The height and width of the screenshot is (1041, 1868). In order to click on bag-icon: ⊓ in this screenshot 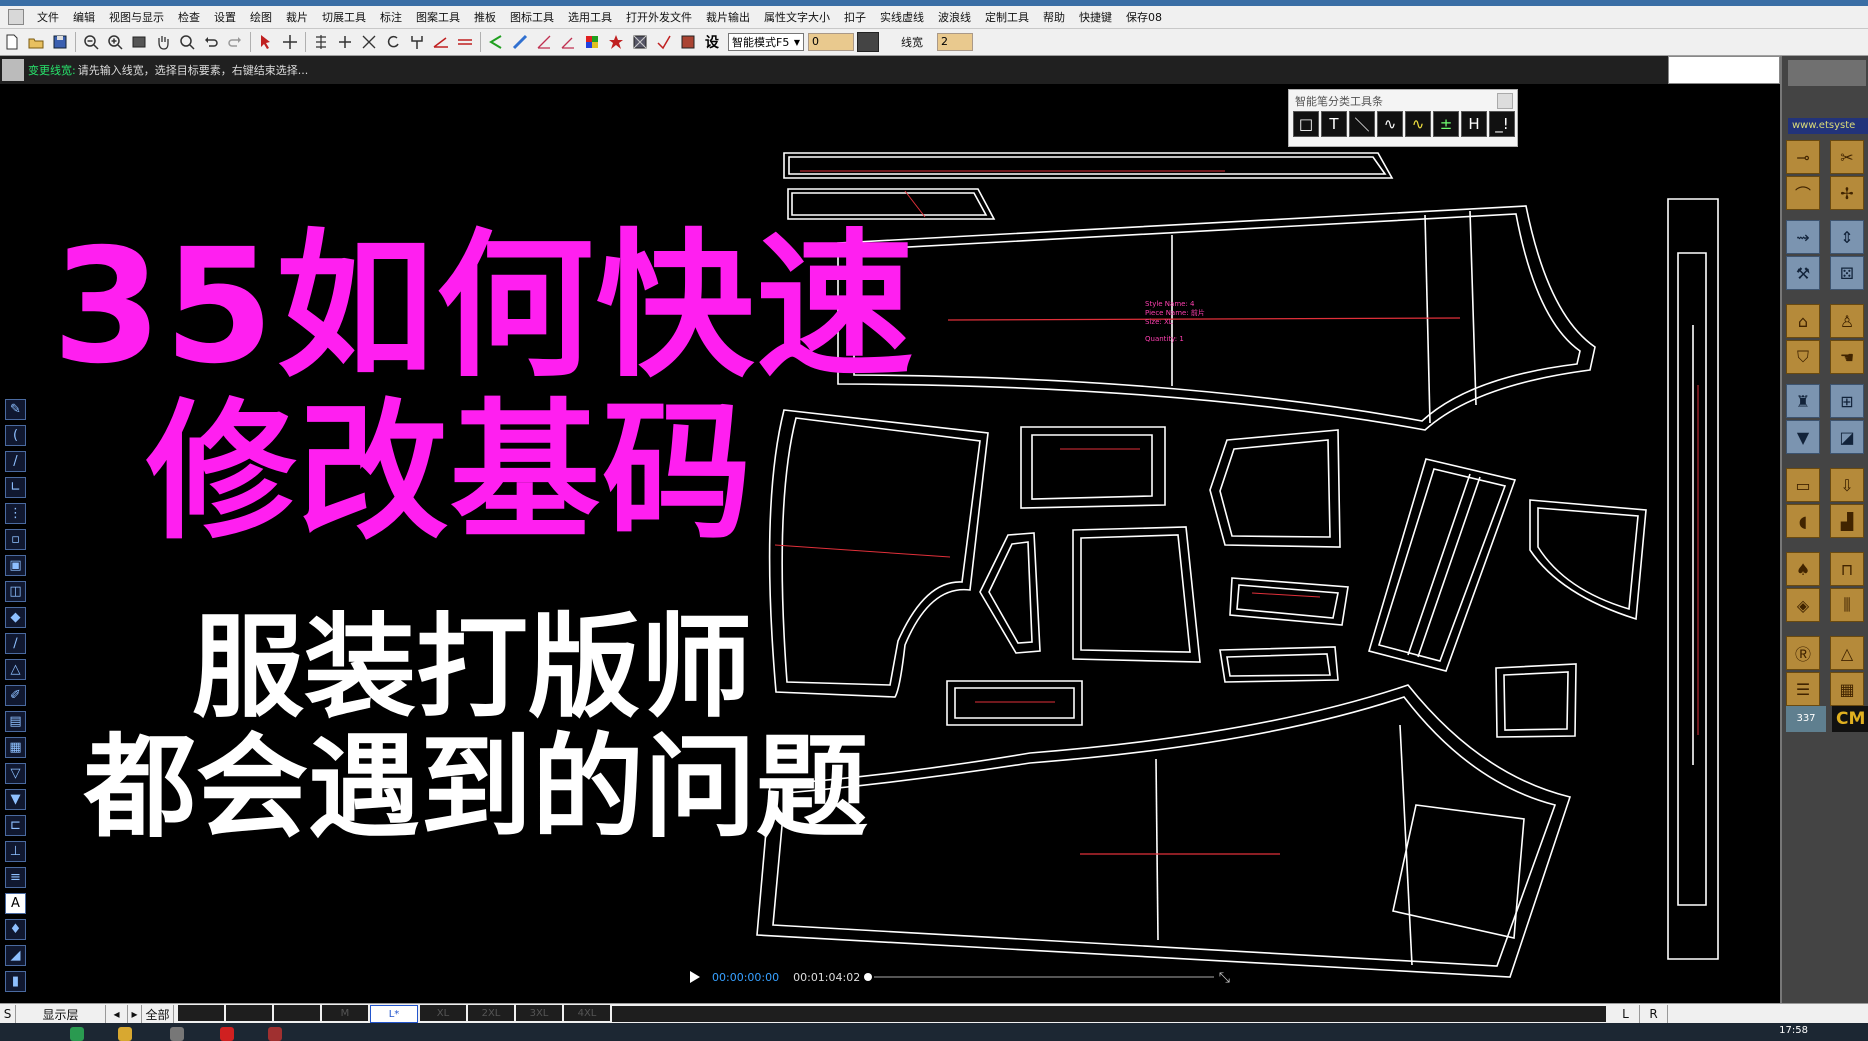, I will do `click(1847, 569)`.